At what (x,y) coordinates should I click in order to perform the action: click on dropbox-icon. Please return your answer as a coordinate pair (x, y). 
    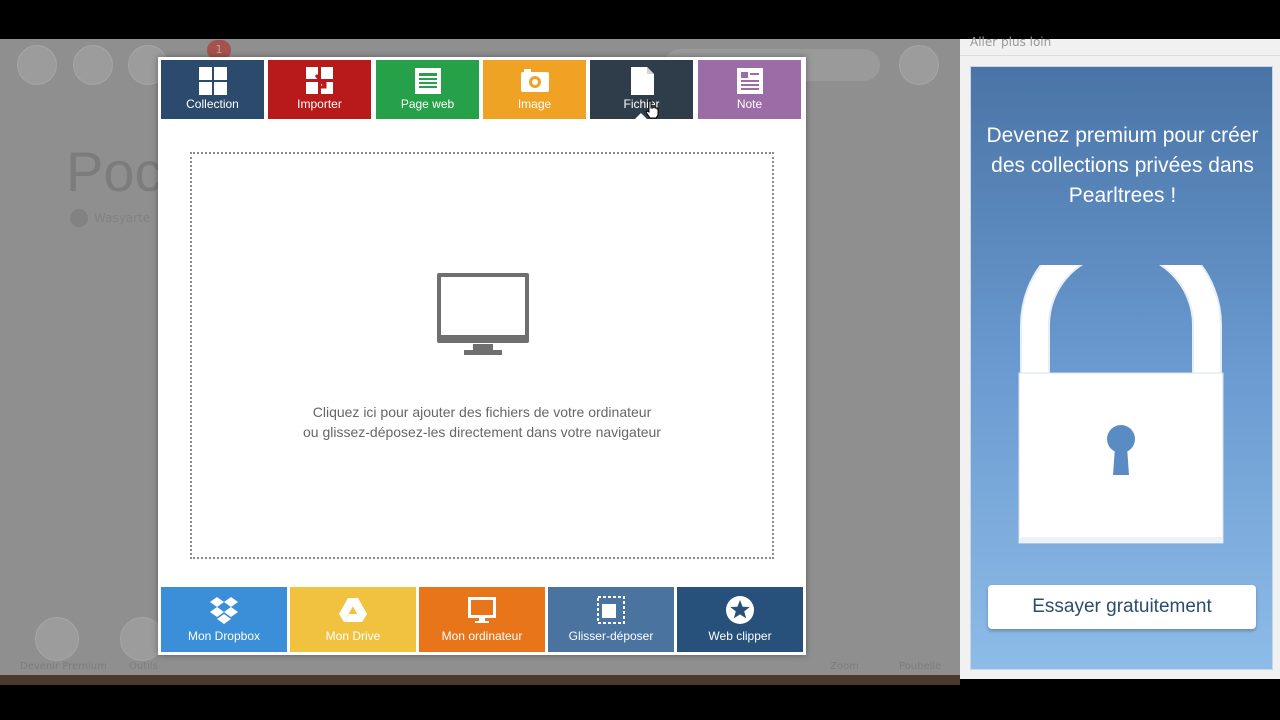
    Looking at the image, I should click on (224, 610).